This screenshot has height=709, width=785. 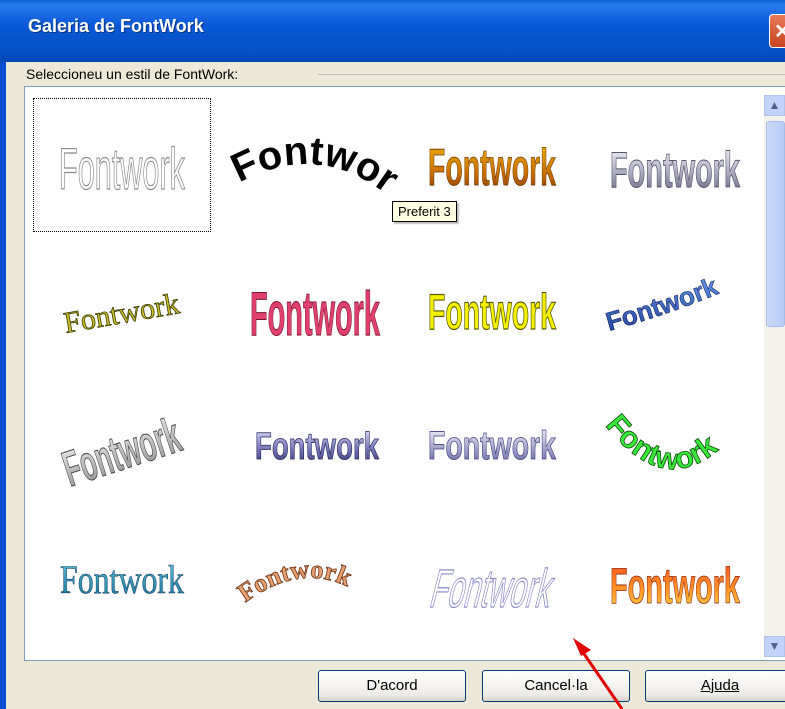 I want to click on gallery-item-5: Fontwork, so click(x=122, y=303).